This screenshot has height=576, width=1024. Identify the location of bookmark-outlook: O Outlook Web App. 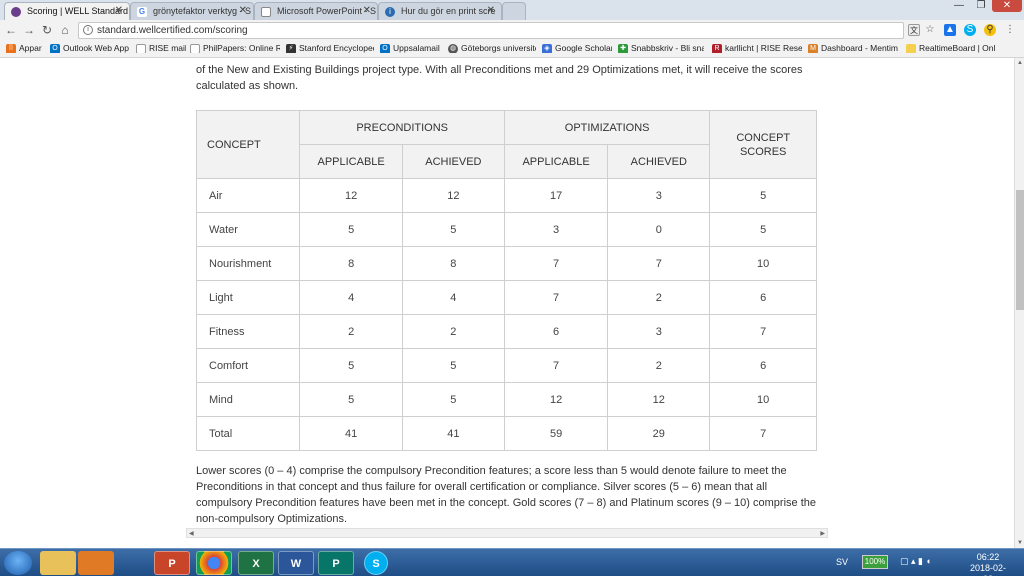
(91, 48).